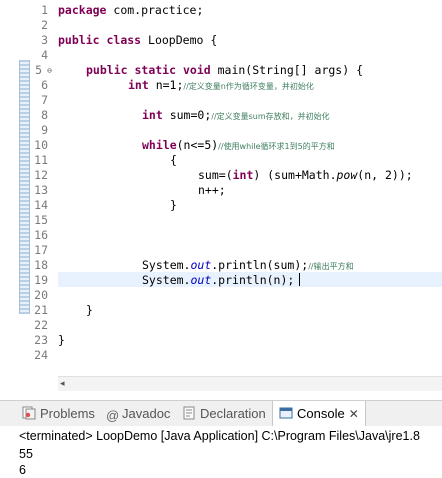 This screenshot has height=478, width=442. Describe the element at coordinates (41, 145) in the screenshot. I see `line-number: 10` at that location.